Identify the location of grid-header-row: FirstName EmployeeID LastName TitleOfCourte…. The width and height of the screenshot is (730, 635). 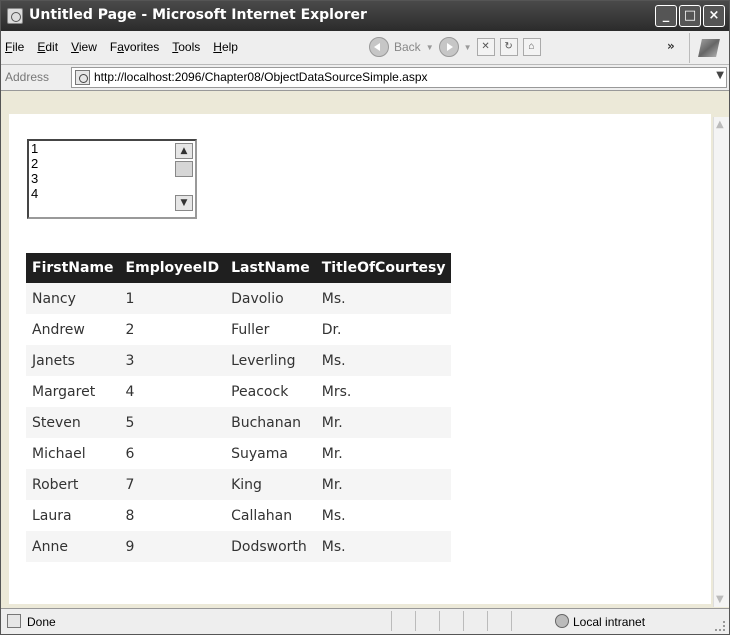
(239, 268).